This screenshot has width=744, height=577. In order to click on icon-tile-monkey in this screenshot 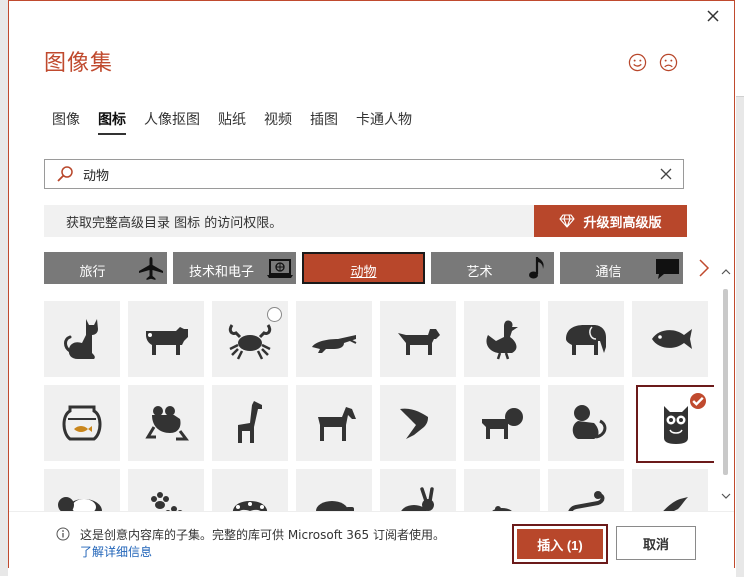, I will do `click(586, 423)`.